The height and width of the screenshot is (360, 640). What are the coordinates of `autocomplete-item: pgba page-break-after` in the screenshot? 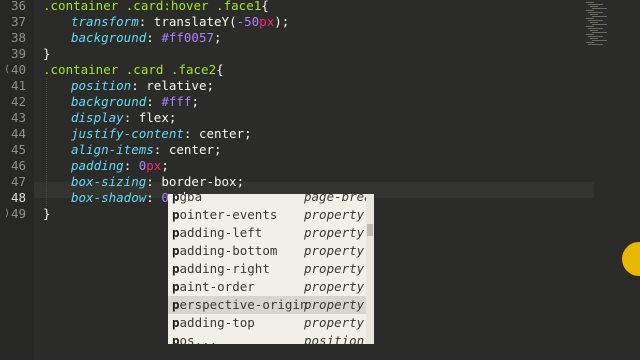 It's located at (267, 200).